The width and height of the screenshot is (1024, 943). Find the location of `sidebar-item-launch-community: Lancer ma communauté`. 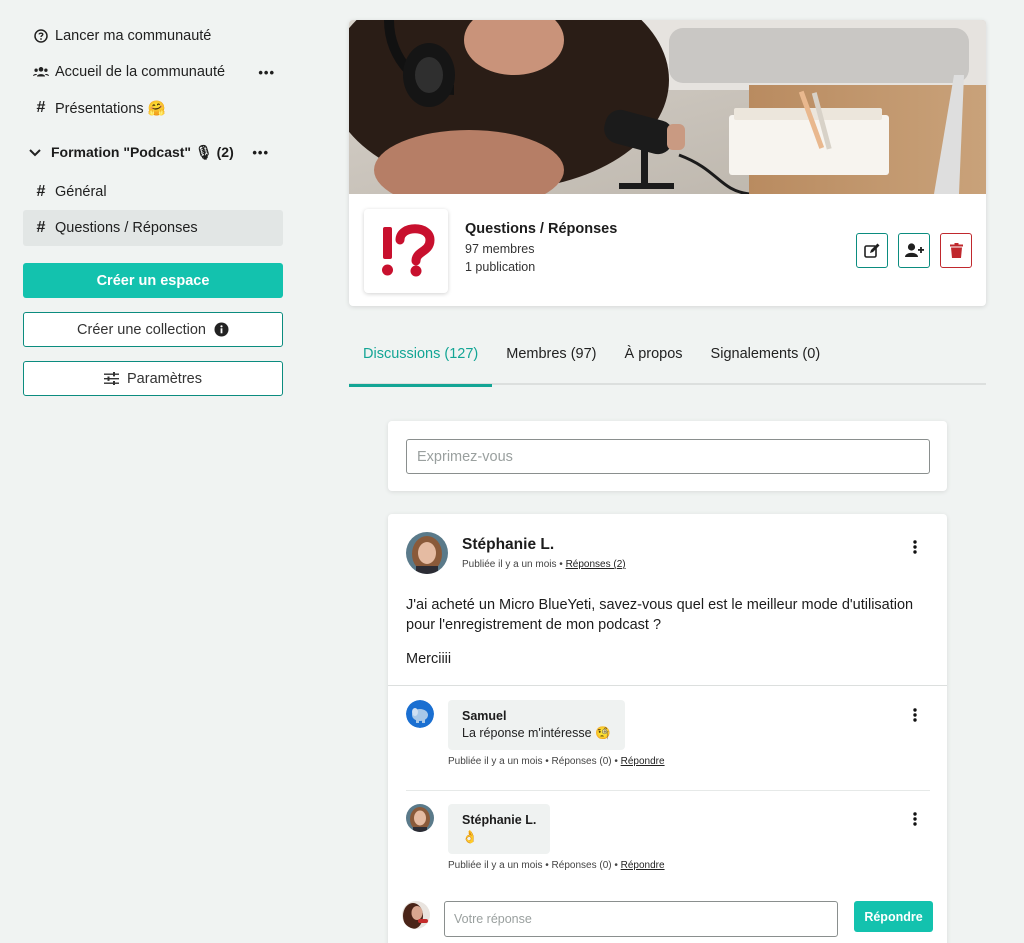

sidebar-item-launch-community: Lancer ma communauté is located at coordinates (153, 36).